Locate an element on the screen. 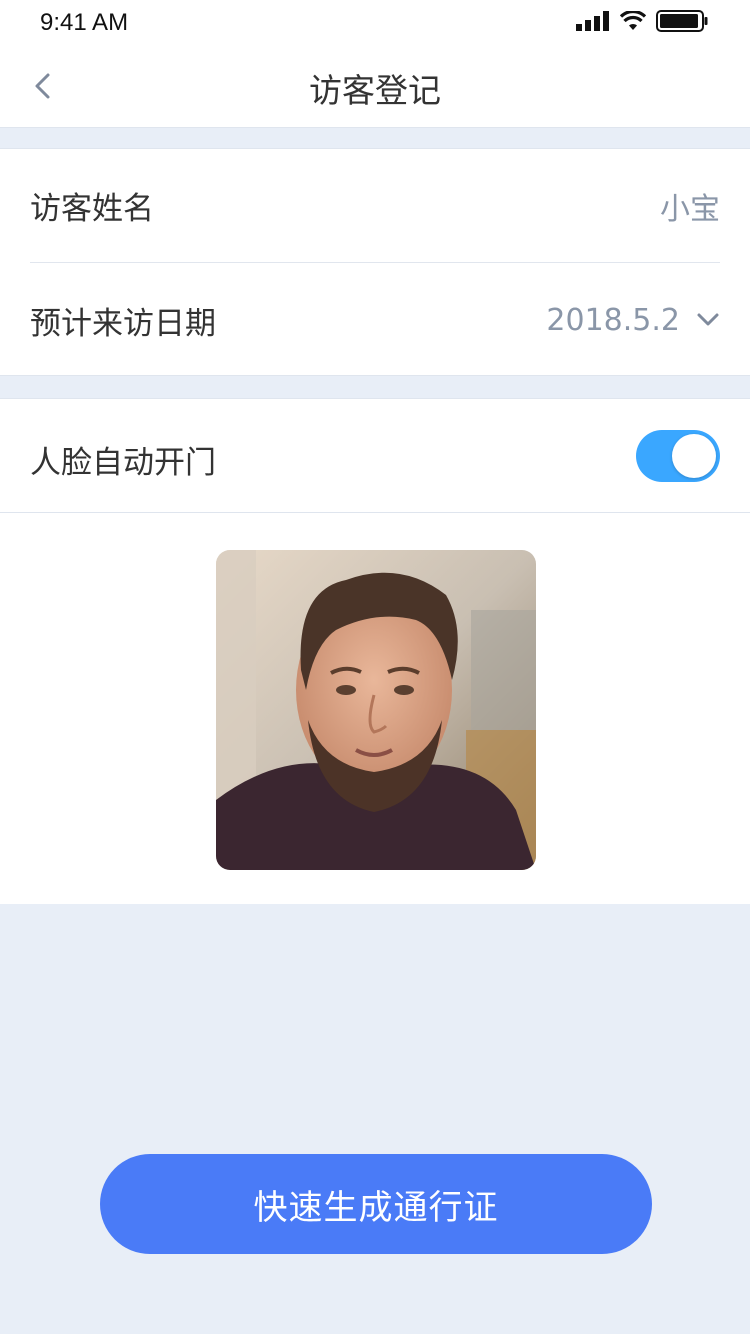 The width and height of the screenshot is (750, 1334). status-time: 9:41 AM is located at coordinates (84, 22).